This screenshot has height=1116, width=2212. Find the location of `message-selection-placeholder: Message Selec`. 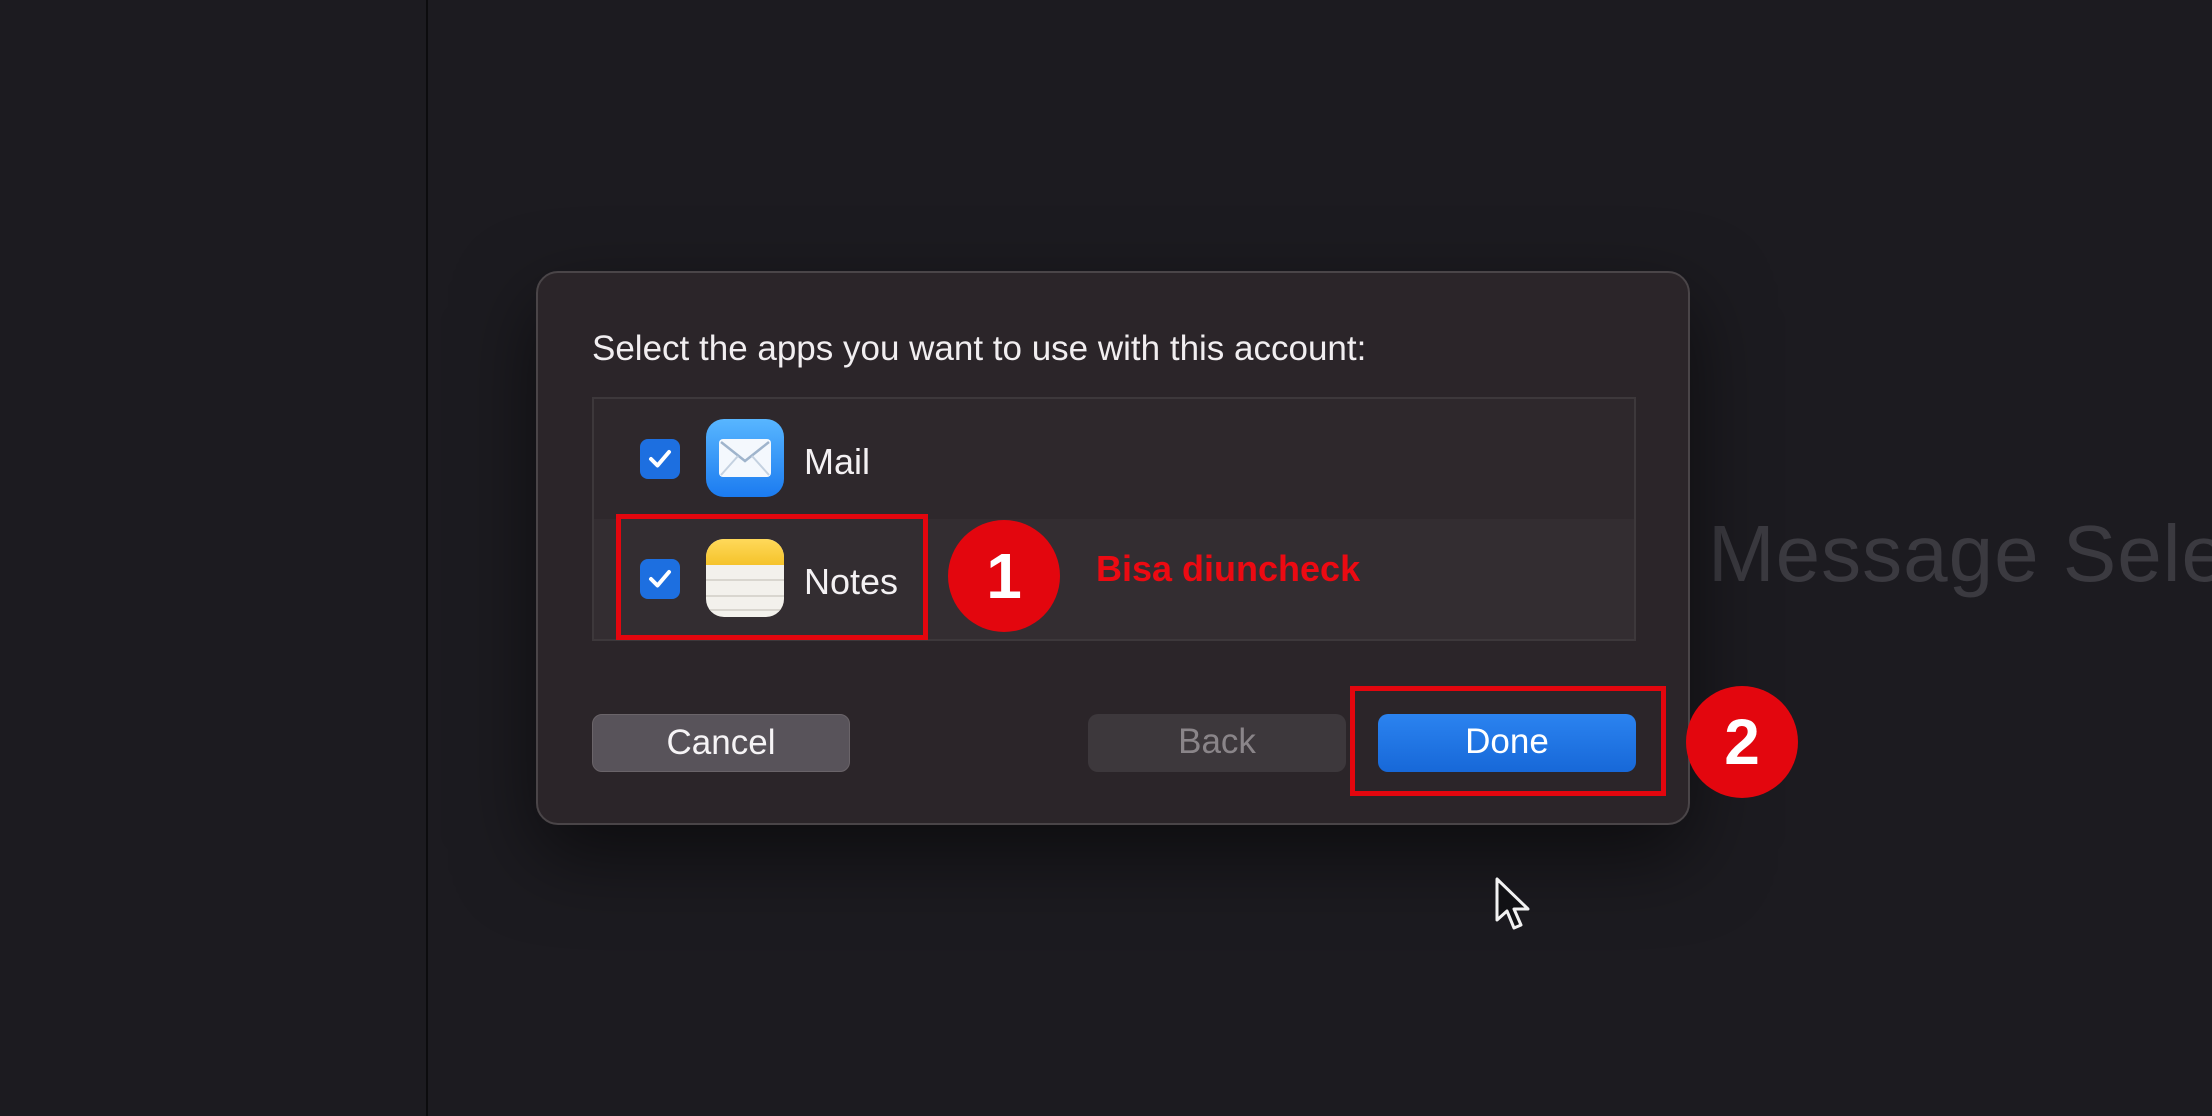

message-selection-placeholder: Message Selec is located at coordinates (1960, 553).